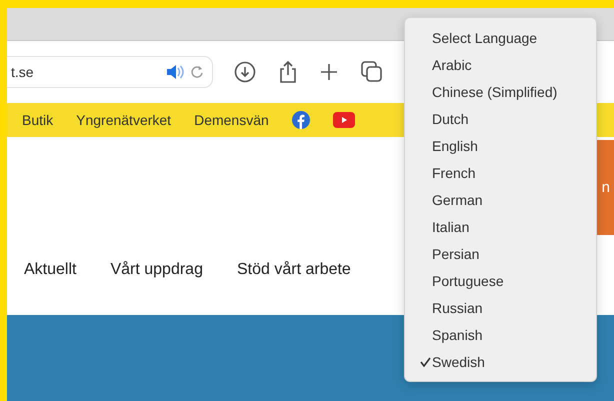  Describe the element at coordinates (500, 37) in the screenshot. I see `menu-item: Select Language` at that location.